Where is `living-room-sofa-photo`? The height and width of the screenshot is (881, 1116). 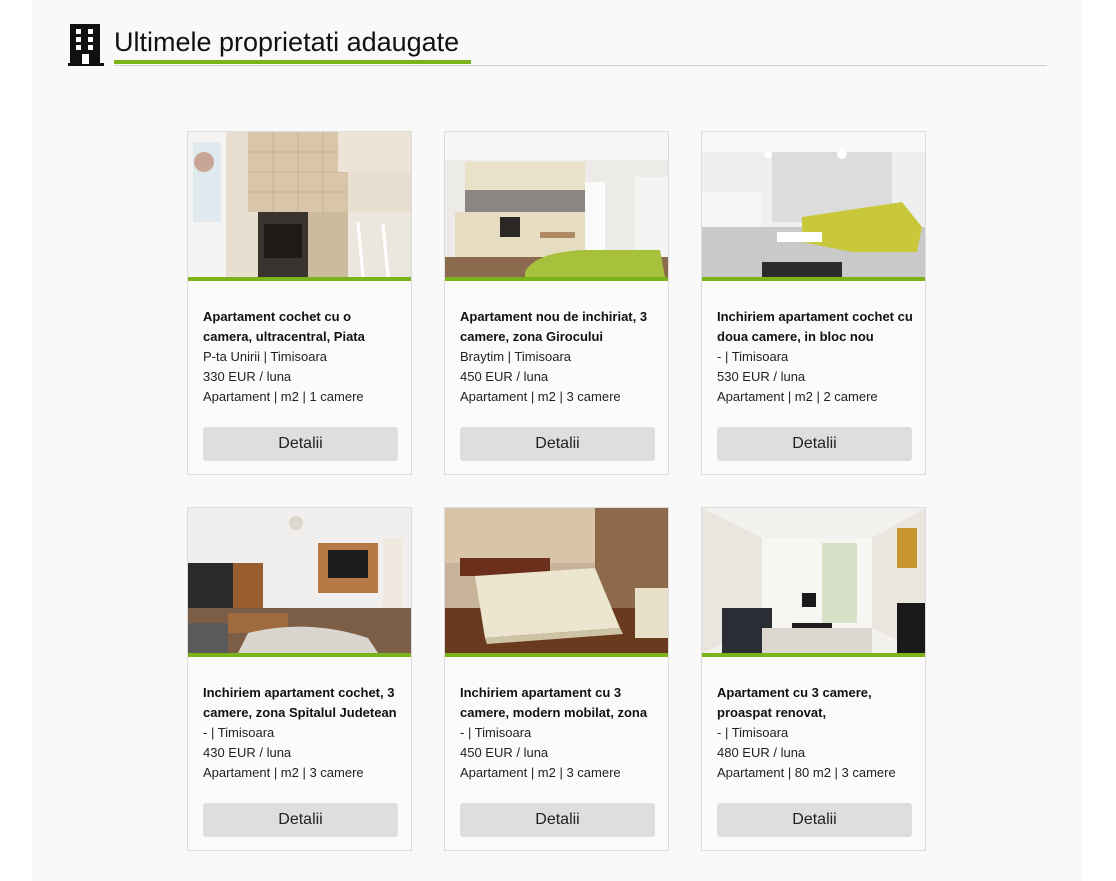 living-room-sofa-photo is located at coordinates (813, 204).